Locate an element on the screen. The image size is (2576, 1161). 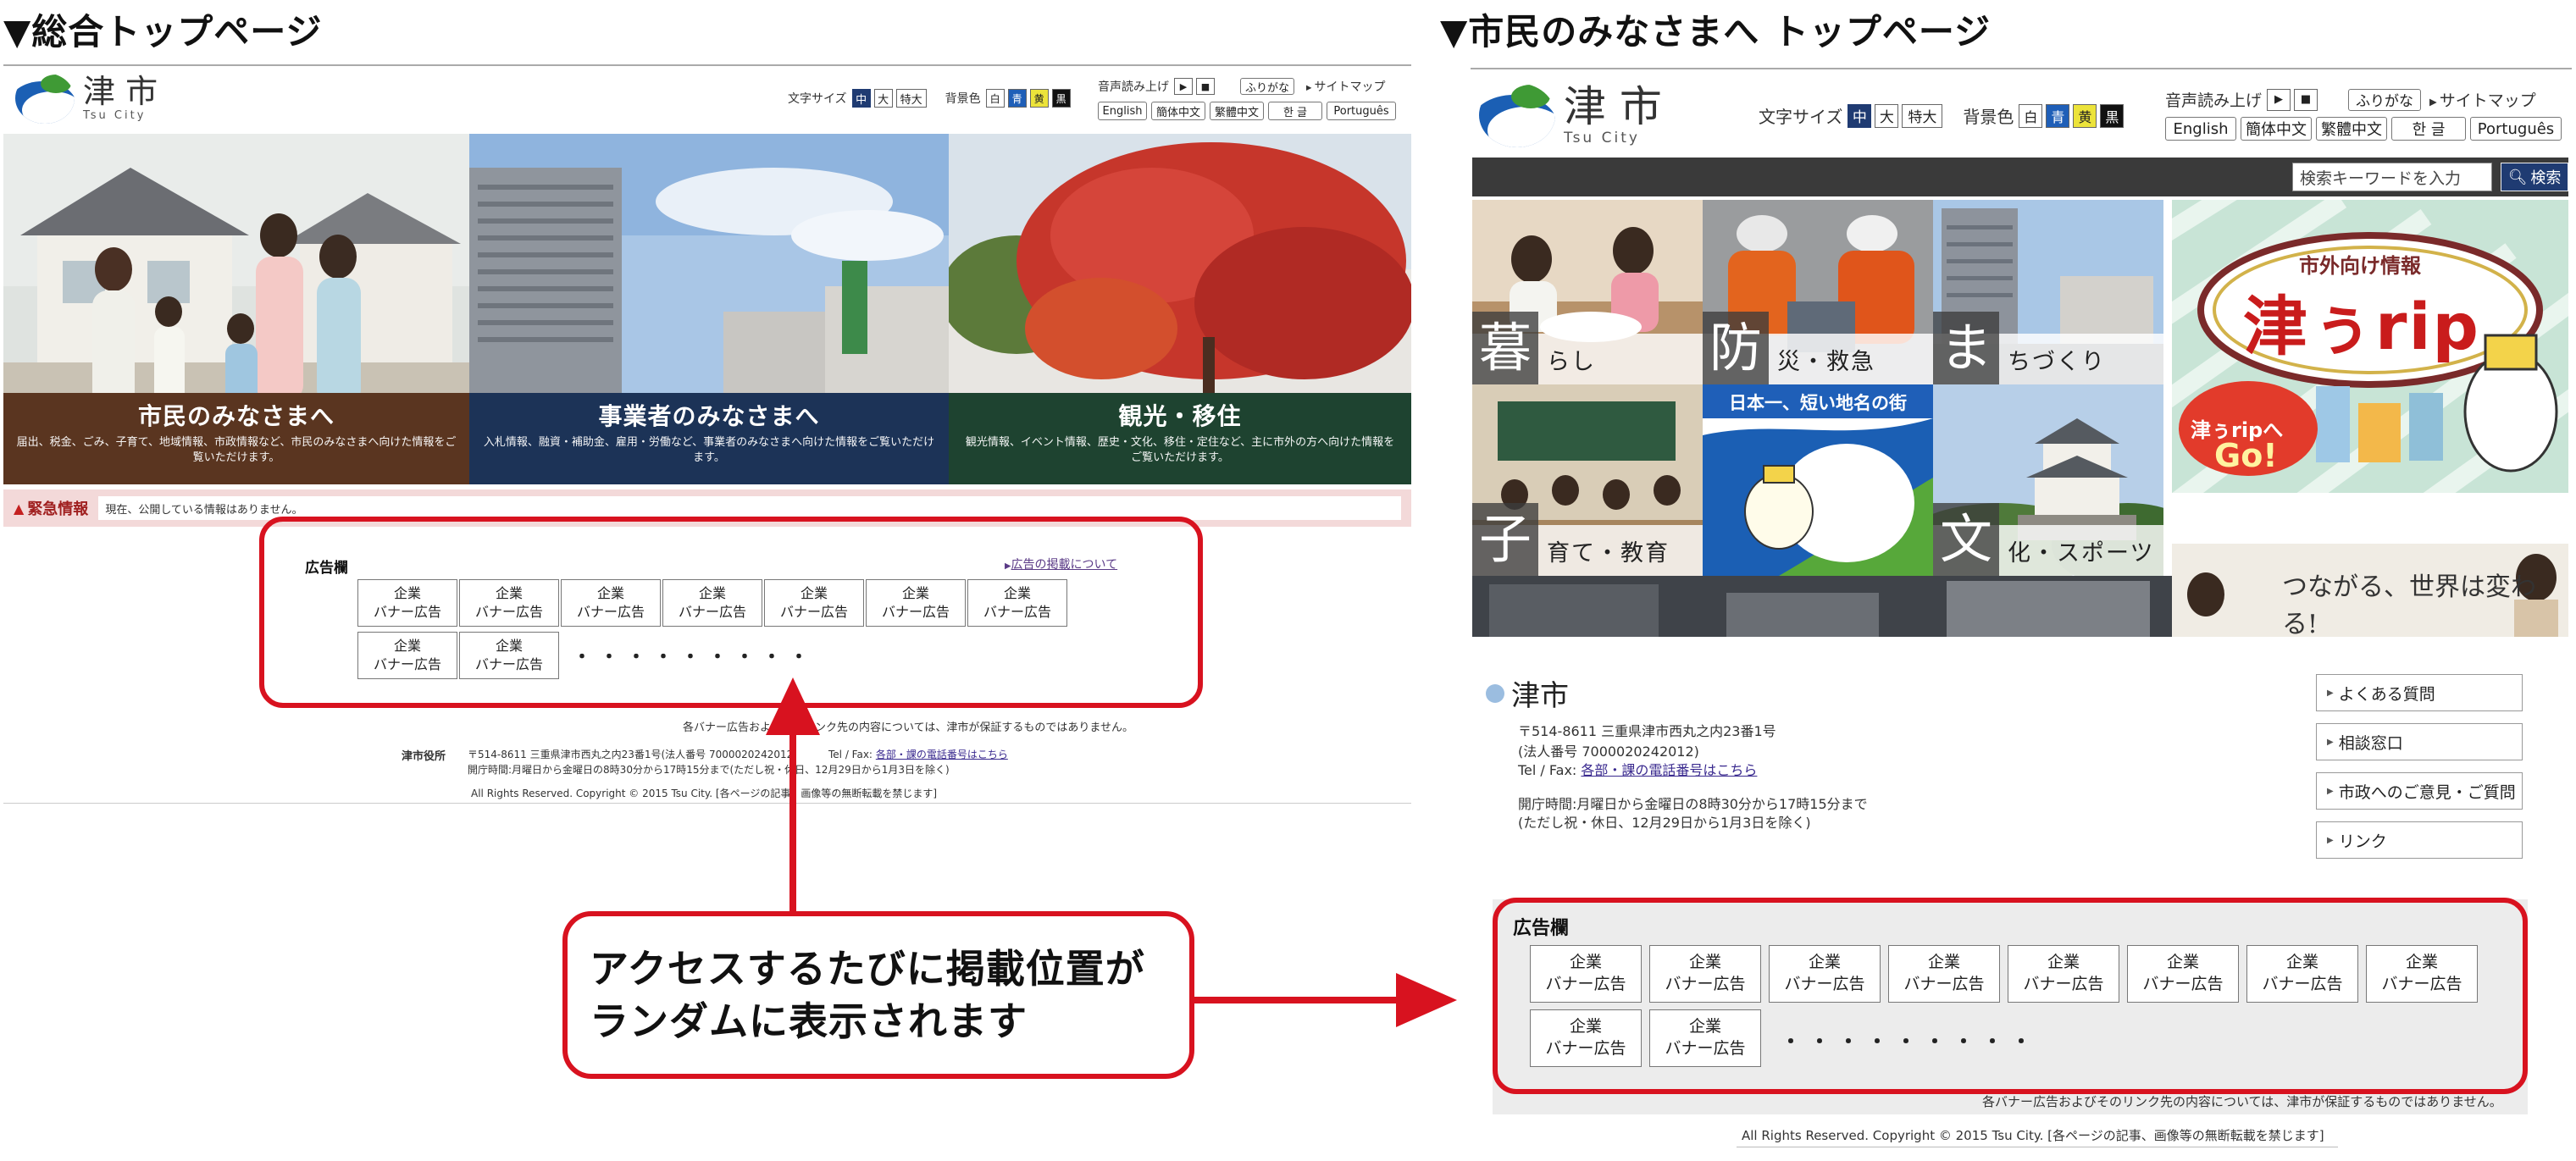
callout-line2: ランダムに表示されます is located at coordinates (809, 1021).